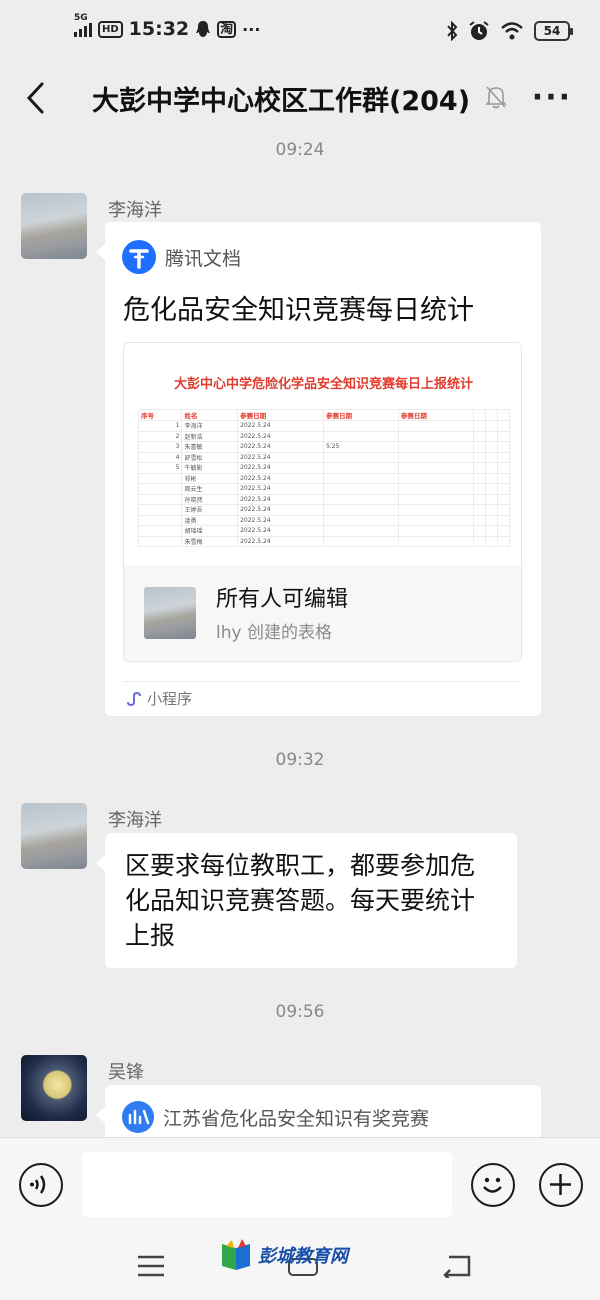 The width and height of the screenshot is (600, 1300). What do you see at coordinates (236, 1254) in the screenshot?
I see `watermark-logo-icon` at bounding box center [236, 1254].